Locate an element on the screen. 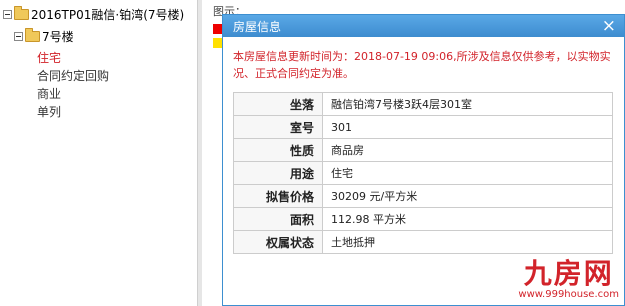  tree-item-residential: 住宅 is located at coordinates (49, 57).